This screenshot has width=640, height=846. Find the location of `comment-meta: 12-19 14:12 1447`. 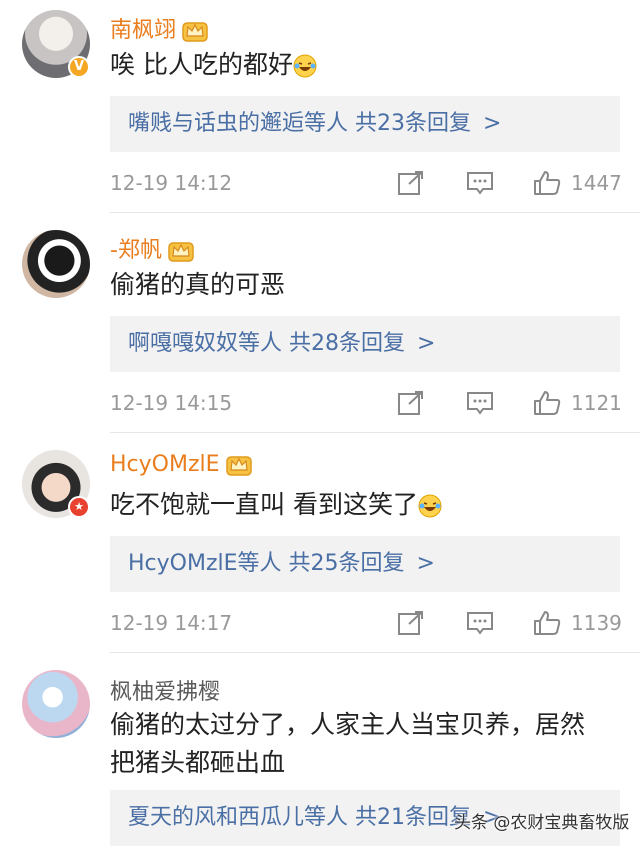

comment-meta: 12-19 14:12 1447 is located at coordinates (366, 183).